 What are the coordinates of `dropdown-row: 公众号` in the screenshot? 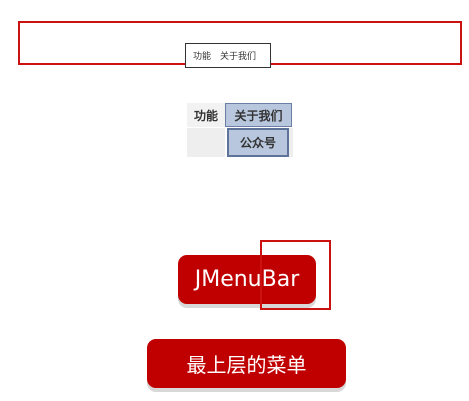 It's located at (240, 142).